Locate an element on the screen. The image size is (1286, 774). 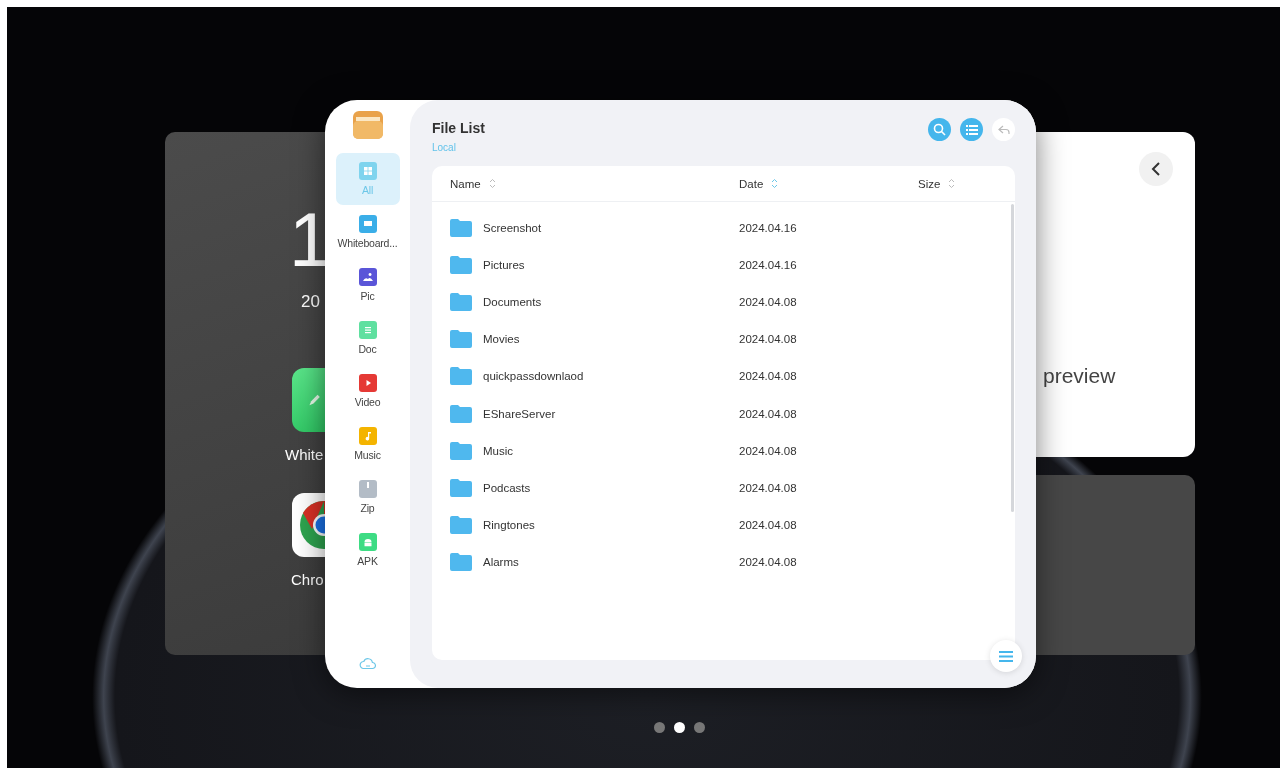
sidebar-item: Music is located at coordinates (367, 444).